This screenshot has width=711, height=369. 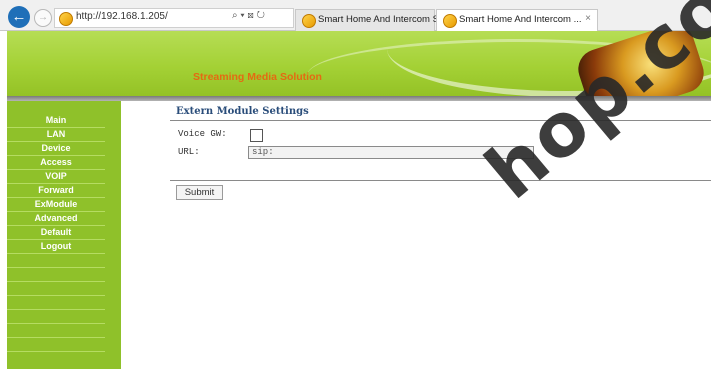 What do you see at coordinates (56, 135) in the screenshot?
I see `sidebar-item-lan: LAN` at bounding box center [56, 135].